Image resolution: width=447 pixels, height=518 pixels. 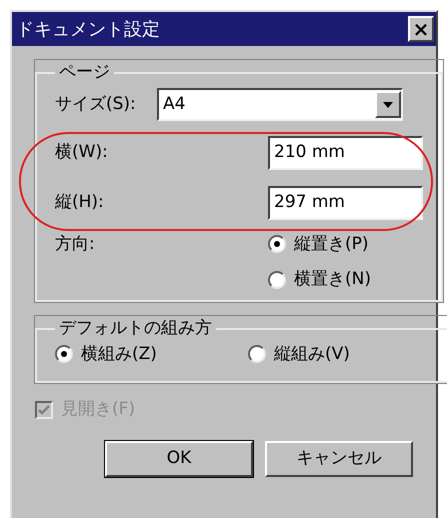 What do you see at coordinates (345, 153) in the screenshot?
I see `input-field: 210 mm` at bounding box center [345, 153].